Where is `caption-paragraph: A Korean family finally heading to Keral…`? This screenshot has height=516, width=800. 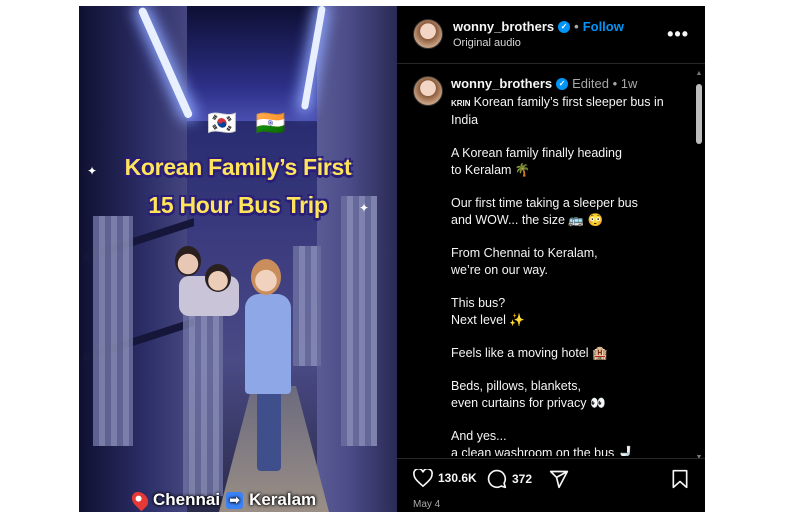 caption-paragraph: A Korean family finally heading to Keral… is located at coordinates (536, 161).